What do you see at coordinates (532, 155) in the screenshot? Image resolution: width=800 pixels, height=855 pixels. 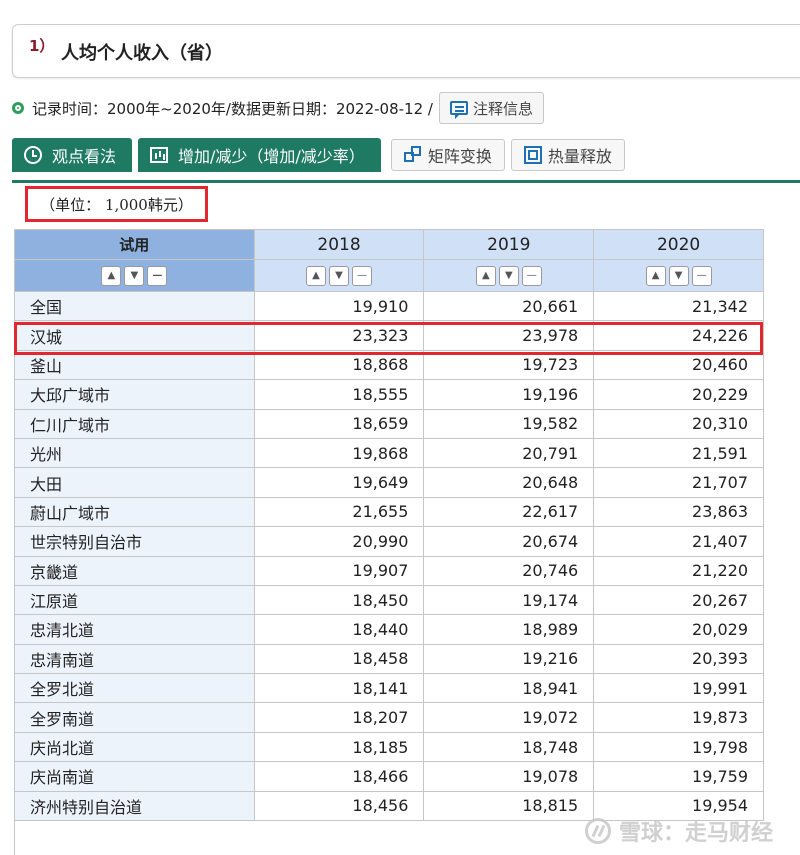 I see `expand-icon` at bounding box center [532, 155].